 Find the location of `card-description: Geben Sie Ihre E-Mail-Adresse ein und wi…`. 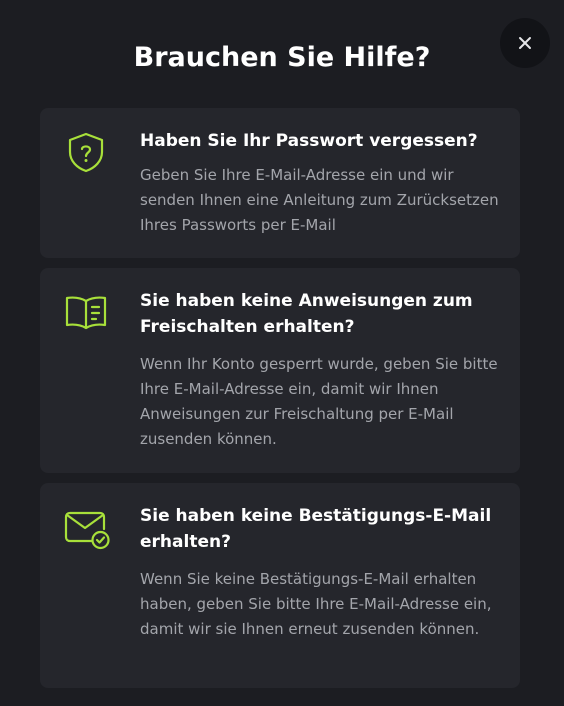

card-description: Geben Sie Ihre E-Mail-Adresse ein und wi… is located at coordinates (319, 200).